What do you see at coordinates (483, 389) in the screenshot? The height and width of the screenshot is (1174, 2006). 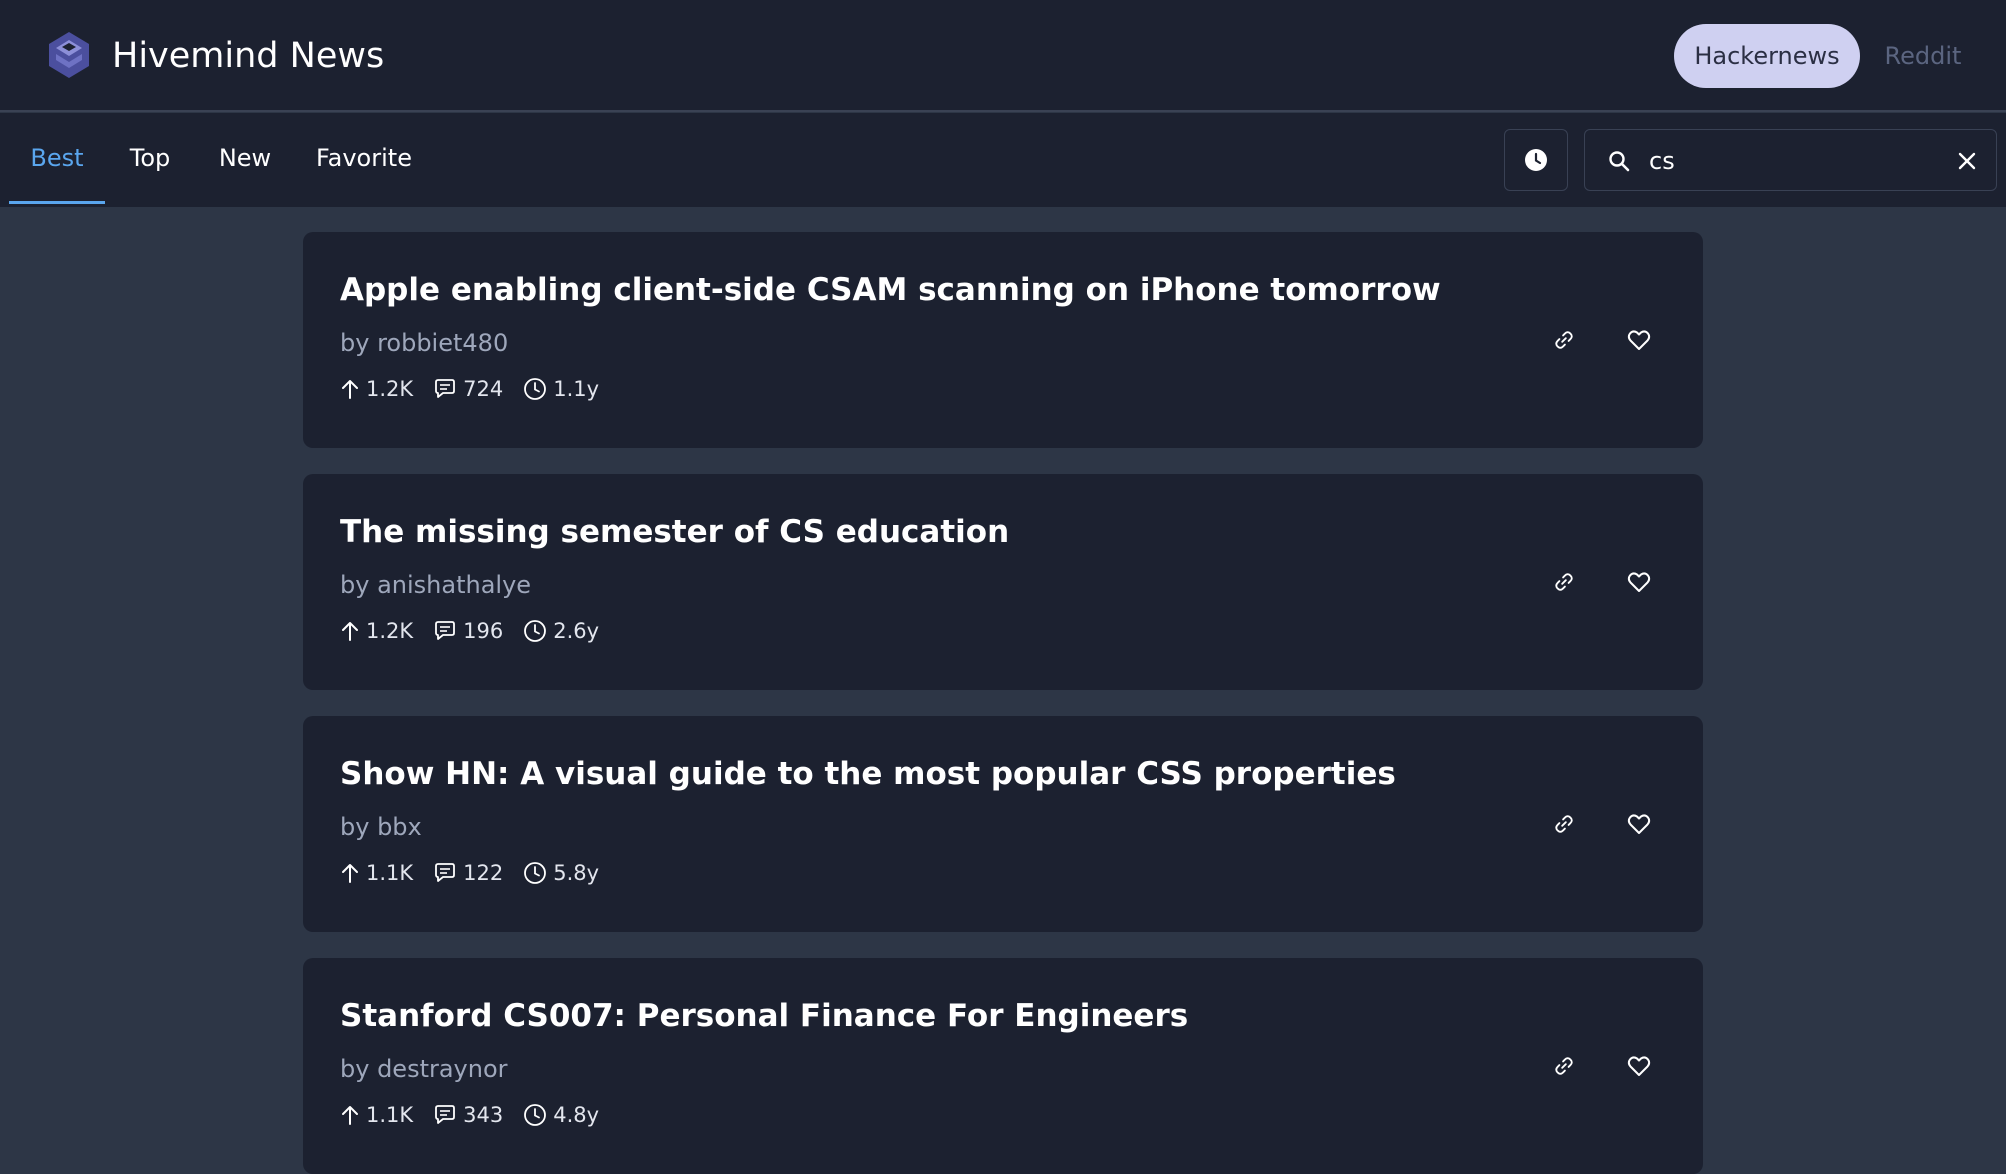 I see `comments-count: 724` at bounding box center [483, 389].